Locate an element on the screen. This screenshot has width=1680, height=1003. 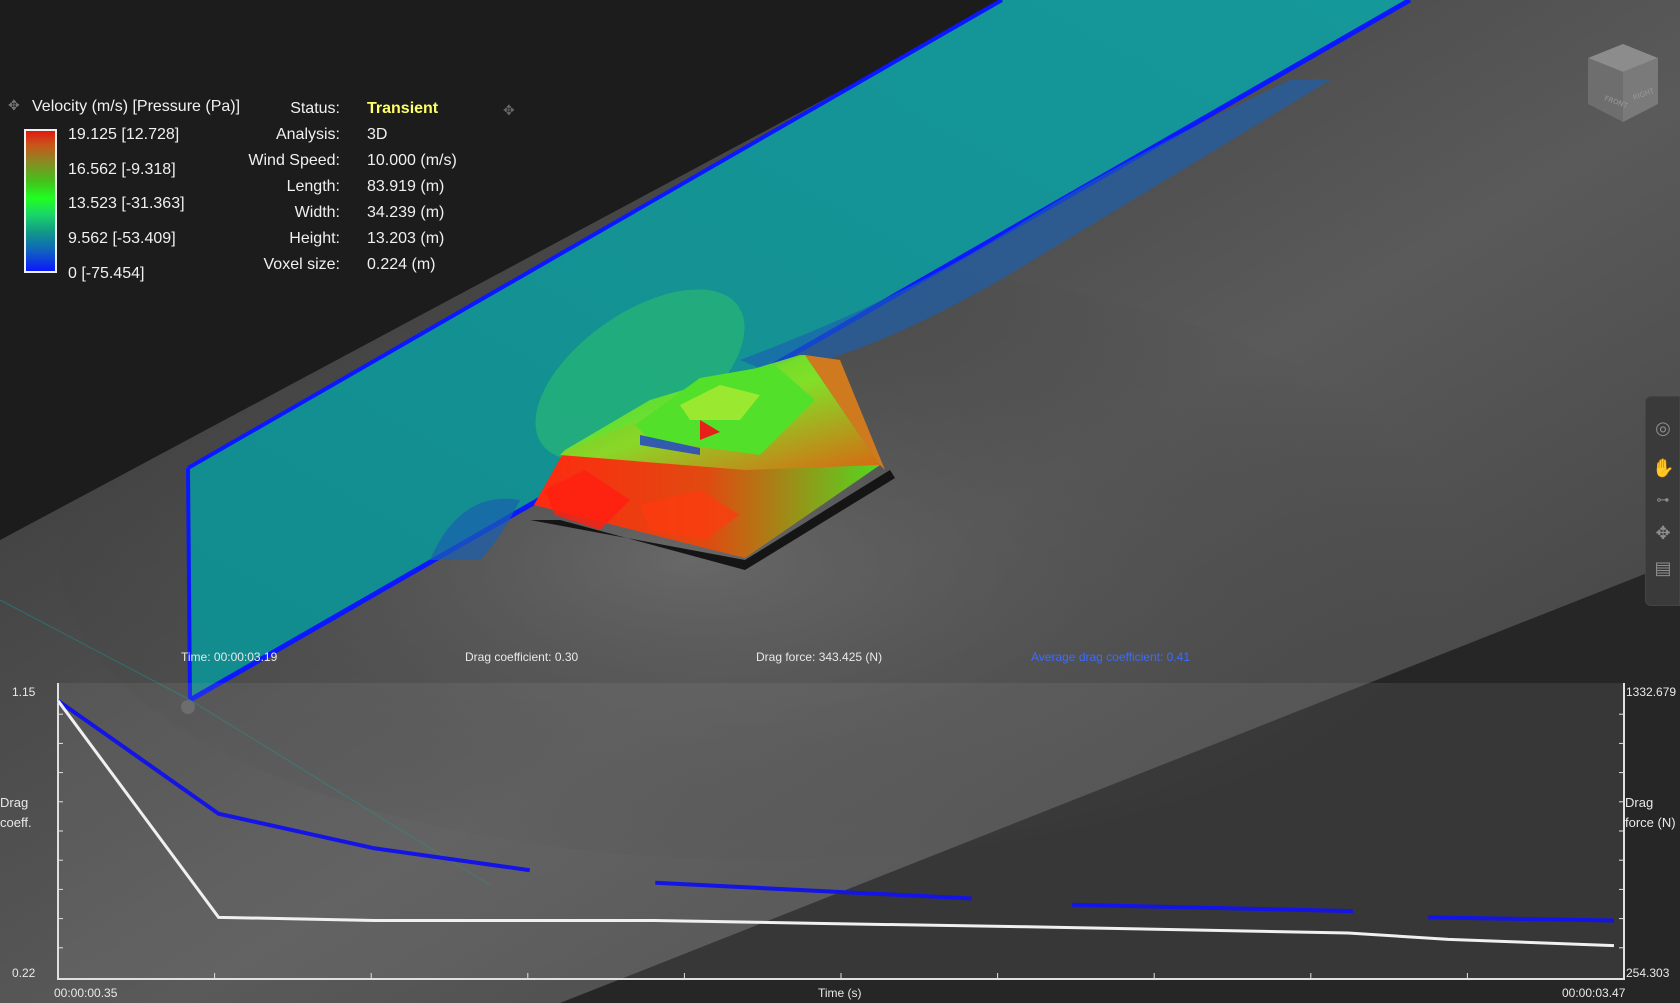
navigation-toolbar: ◎ ✋ ⊶ ✥ ▤ is located at coordinates (1662, 501).